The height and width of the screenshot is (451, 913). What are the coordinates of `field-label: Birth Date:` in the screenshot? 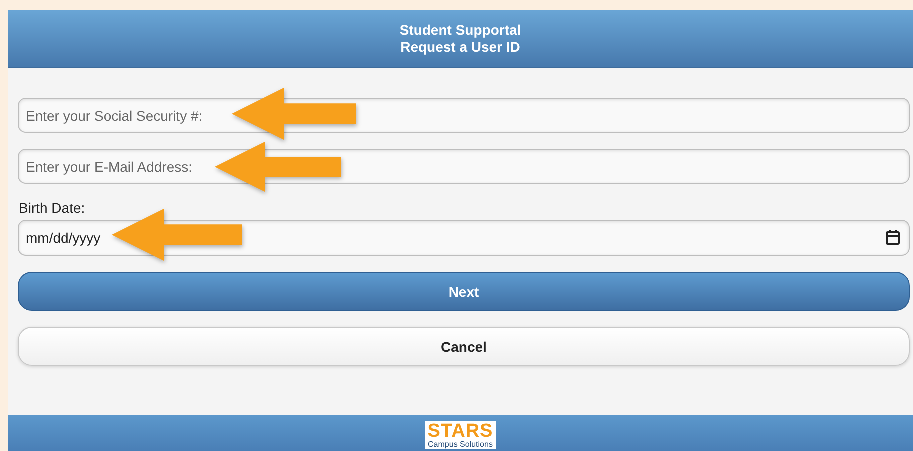 It's located at (52, 208).